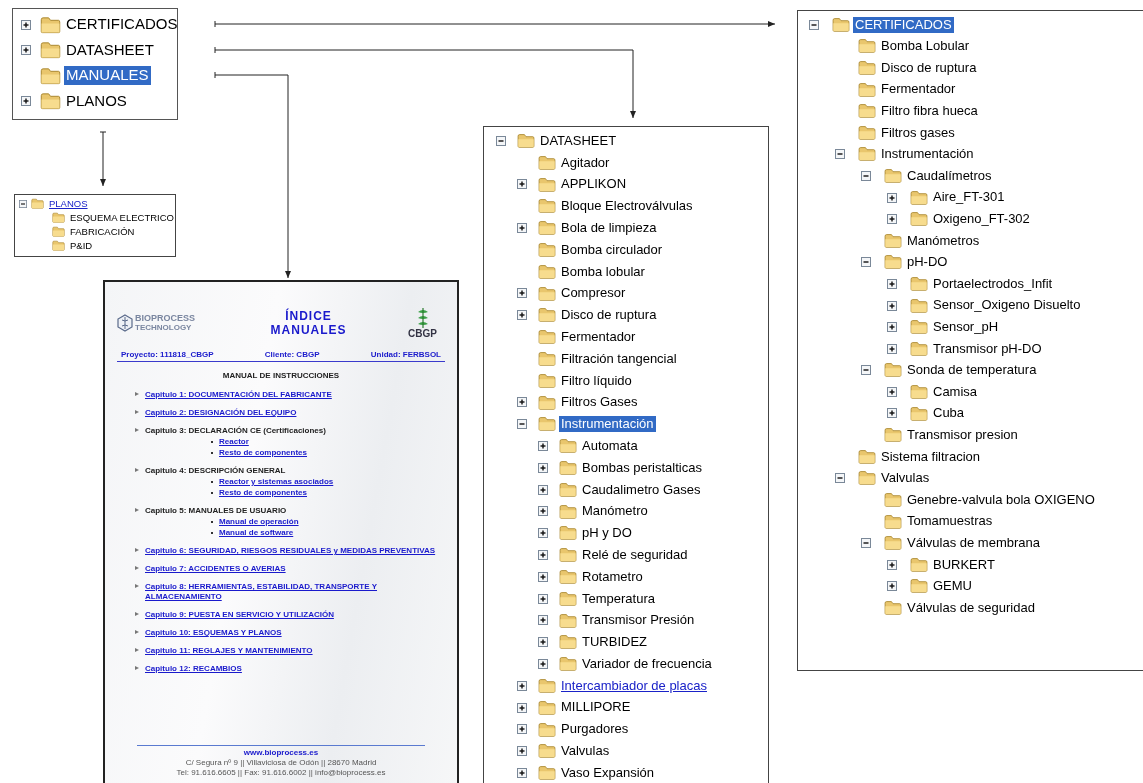 The width and height of the screenshot is (1143, 783). What do you see at coordinates (615, 511) in the screenshot?
I see `folder-label: Manómetro` at bounding box center [615, 511].